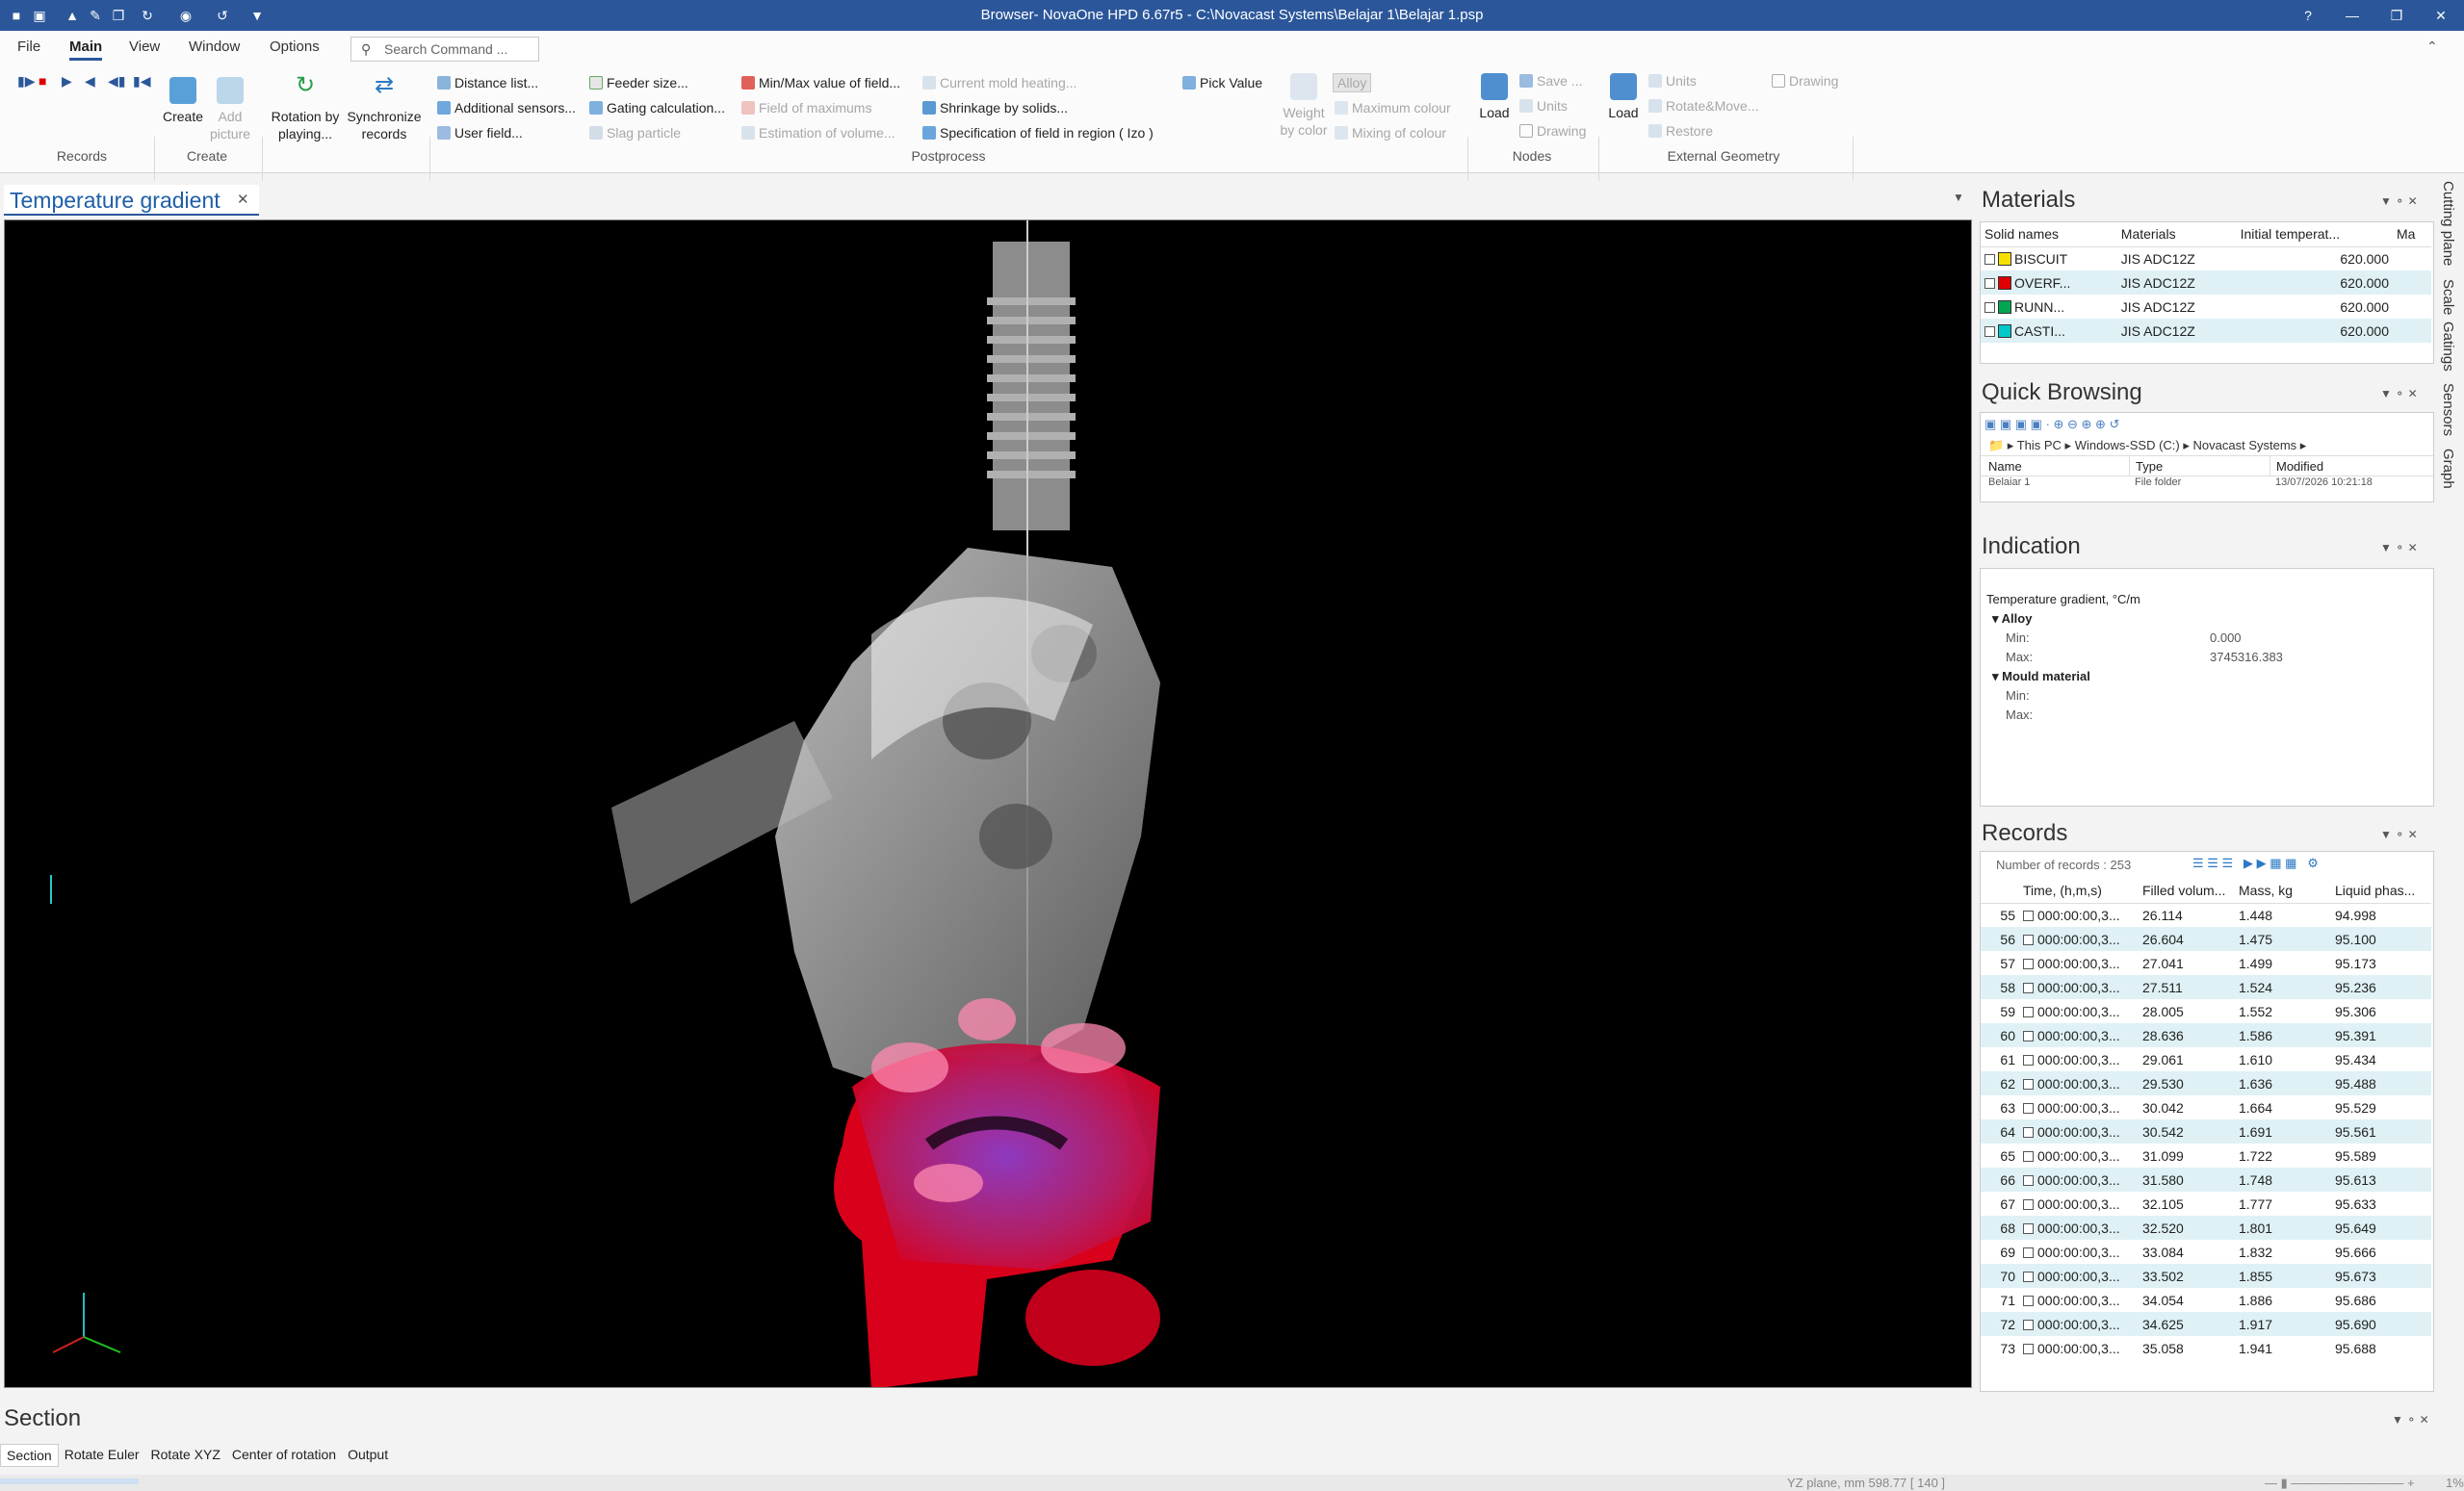 The height and width of the screenshot is (1491, 2464). What do you see at coordinates (230, 109) in the screenshot?
I see `add-picture-button: Add picture` at bounding box center [230, 109].